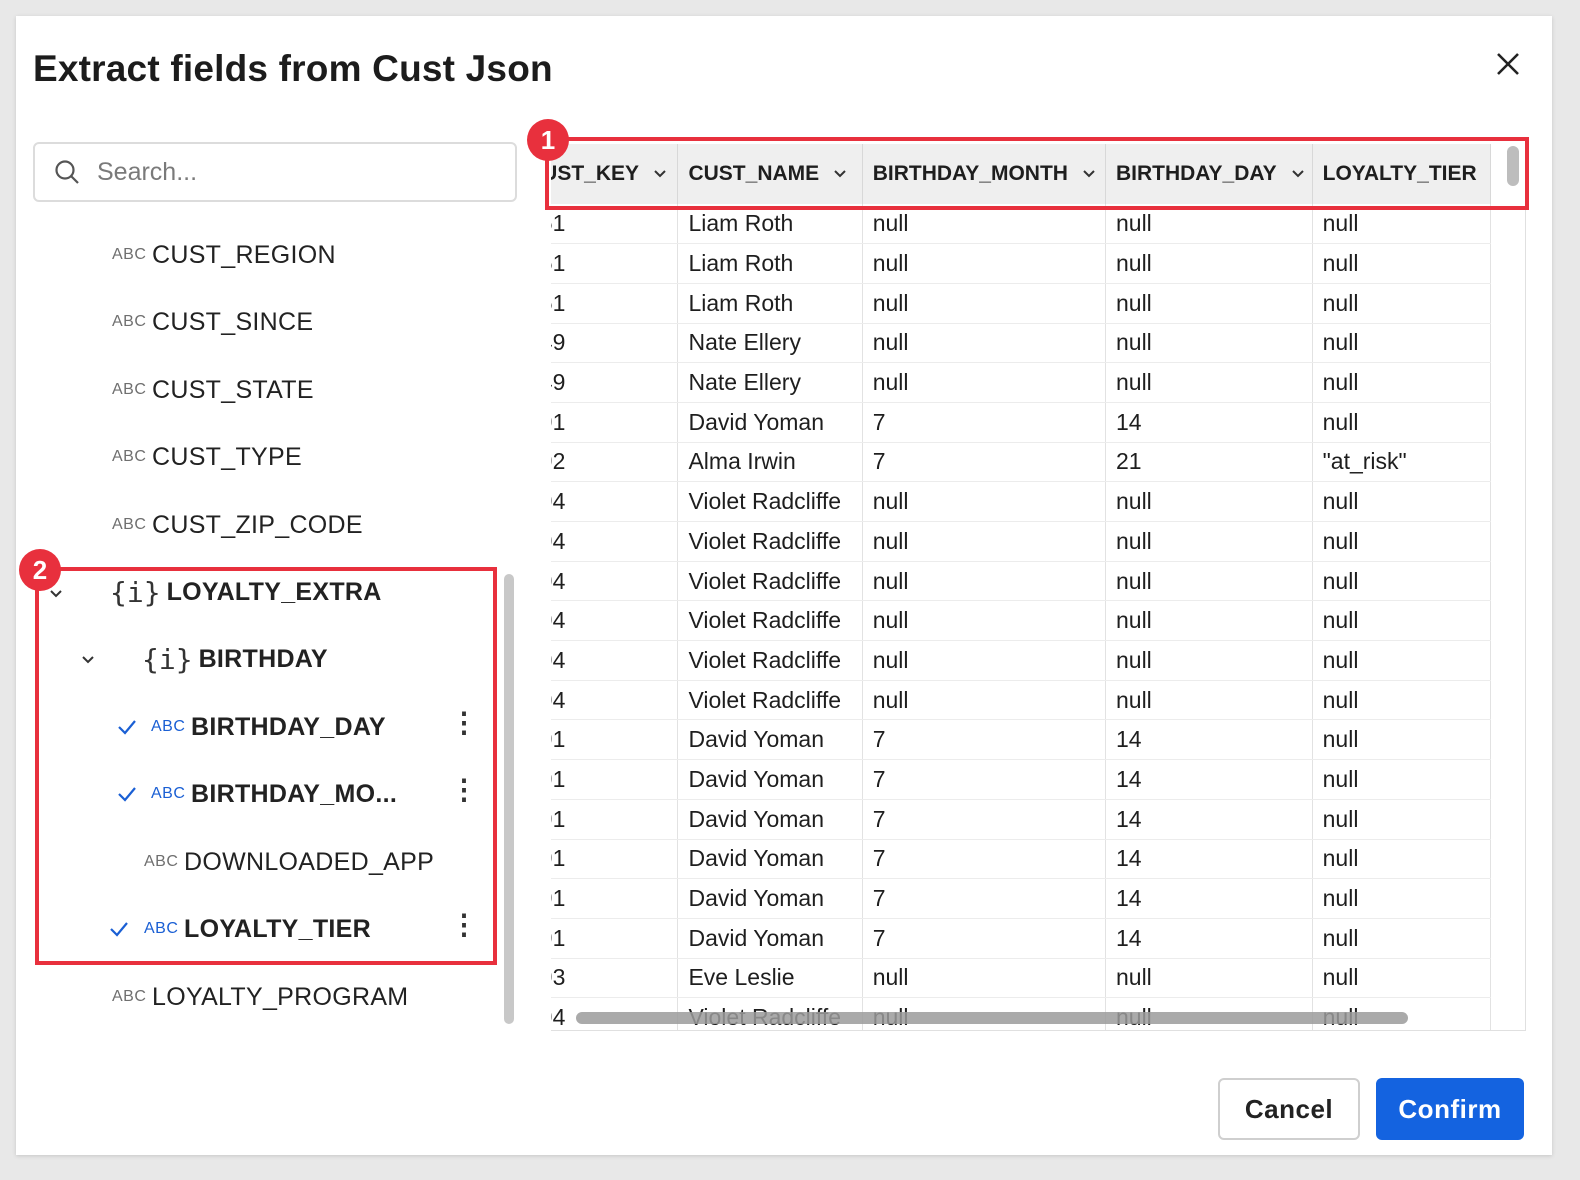  Describe the element at coordinates (770, 263) in the screenshot. I see `cell-cust-name: Liam Roth` at that location.